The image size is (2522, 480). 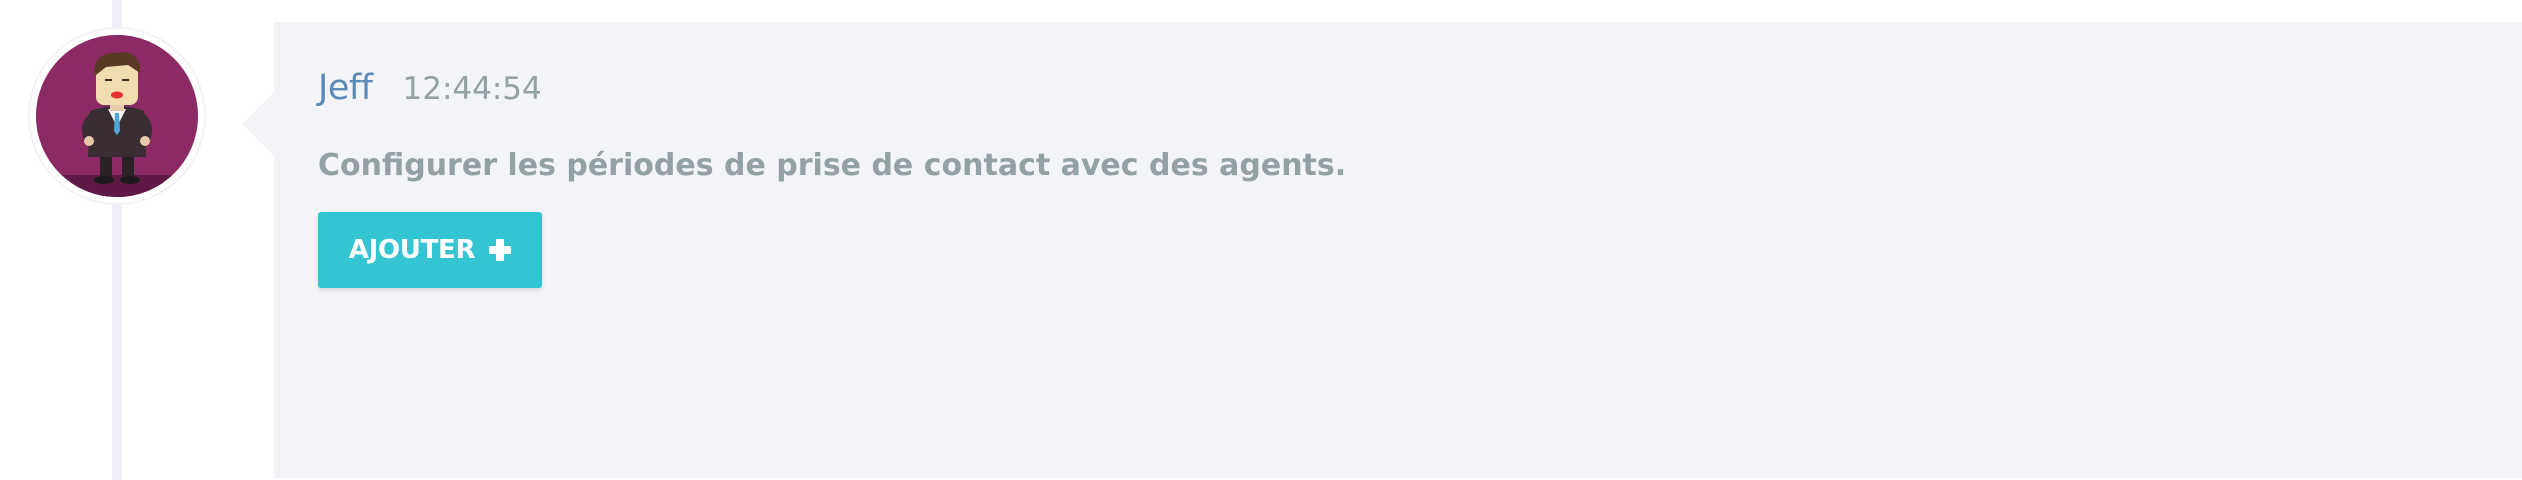 I want to click on businessman-avatar-icon, so click(x=117, y=116).